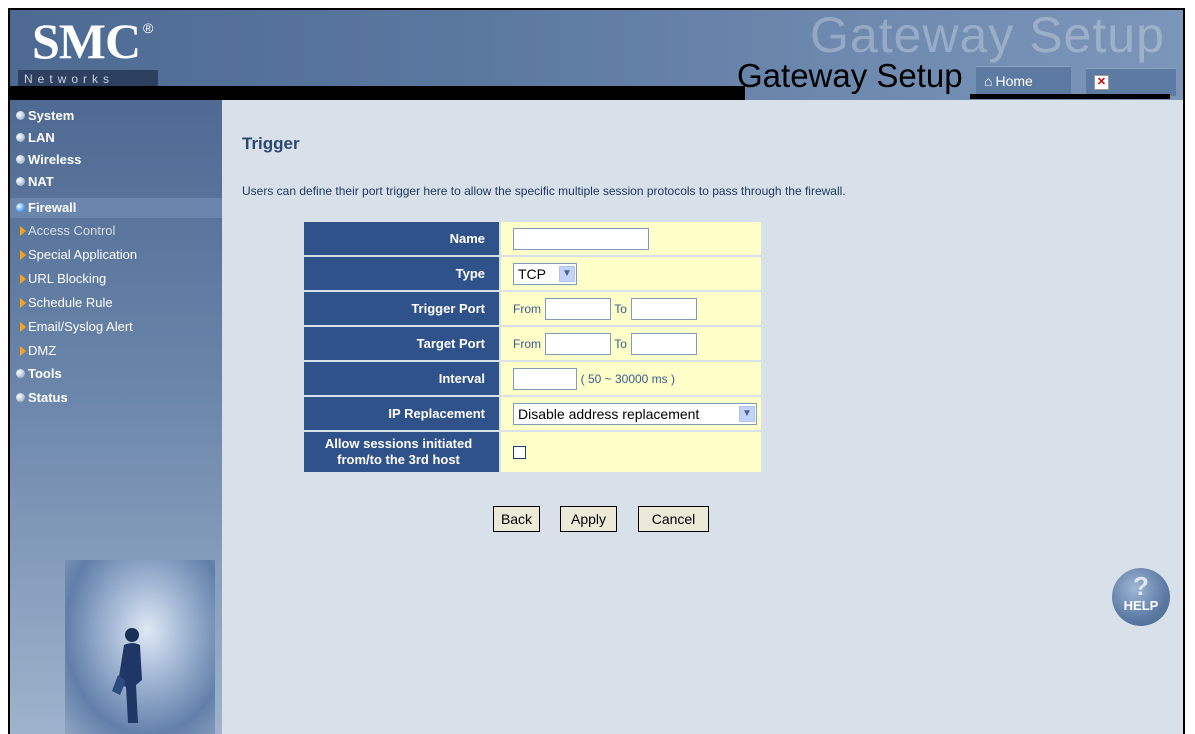 This screenshot has width=1195, height=734. What do you see at coordinates (628, 378) in the screenshot?
I see `interval-hint: ( 50 ~ 30000 ms )` at bounding box center [628, 378].